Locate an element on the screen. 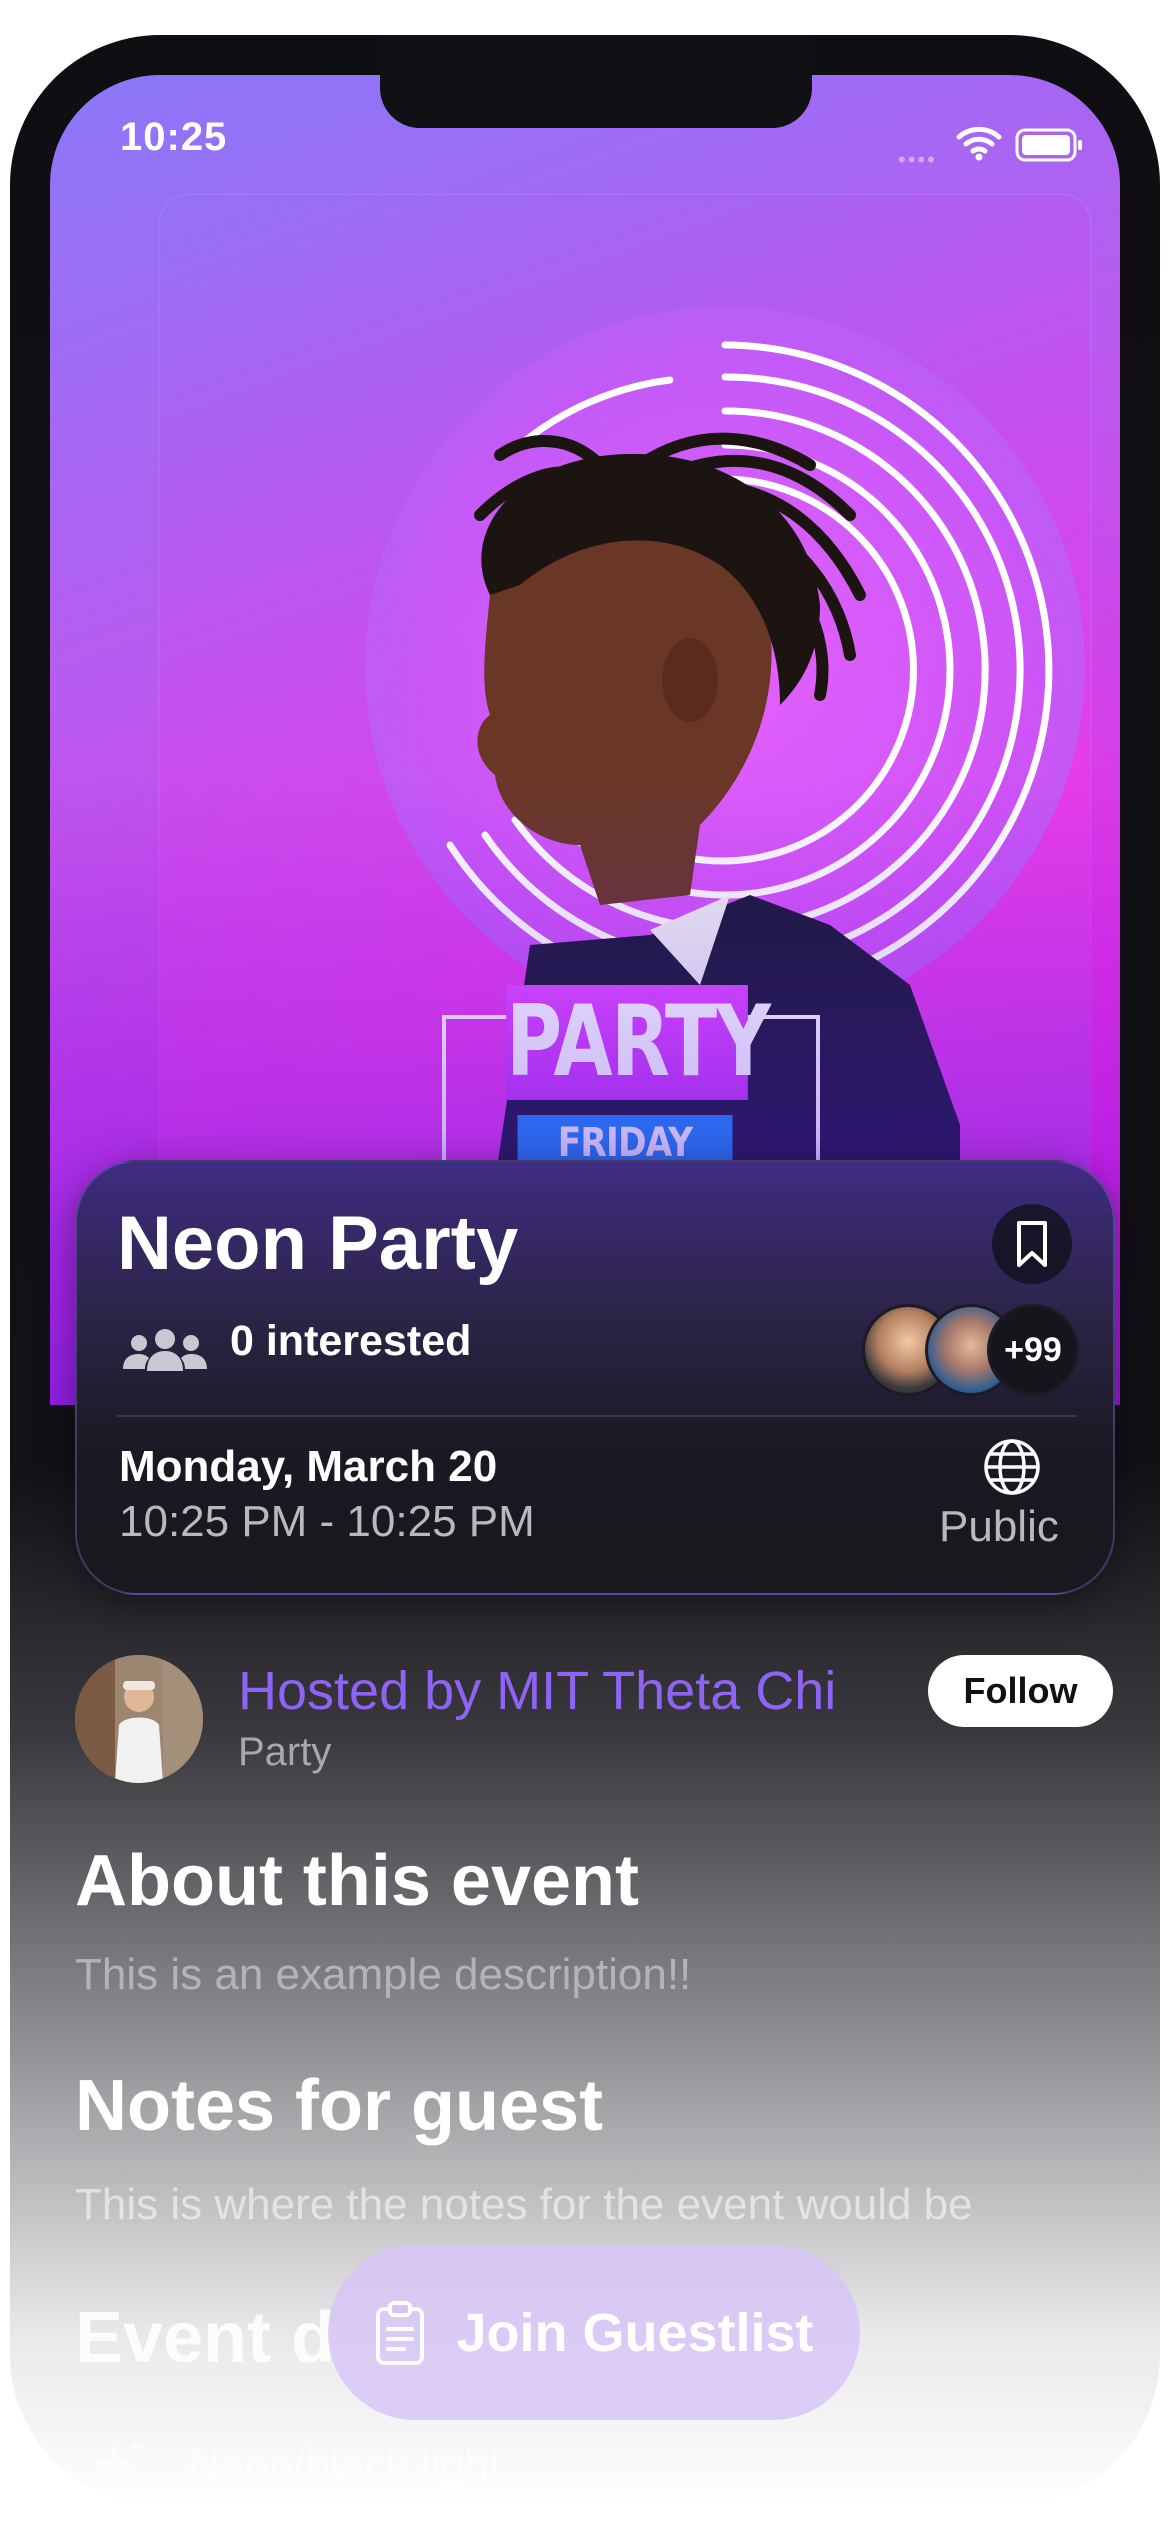  event-date: Monday, March 20 is located at coordinates (308, 1466).